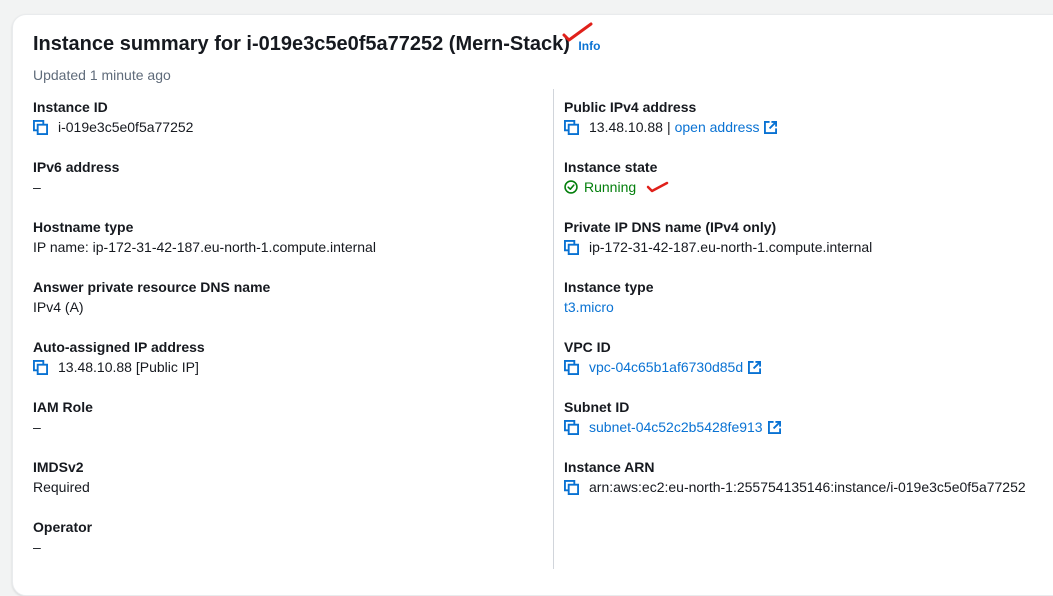  What do you see at coordinates (58, 307) in the screenshot?
I see `answer-dns-value: IPv4 (A)` at bounding box center [58, 307].